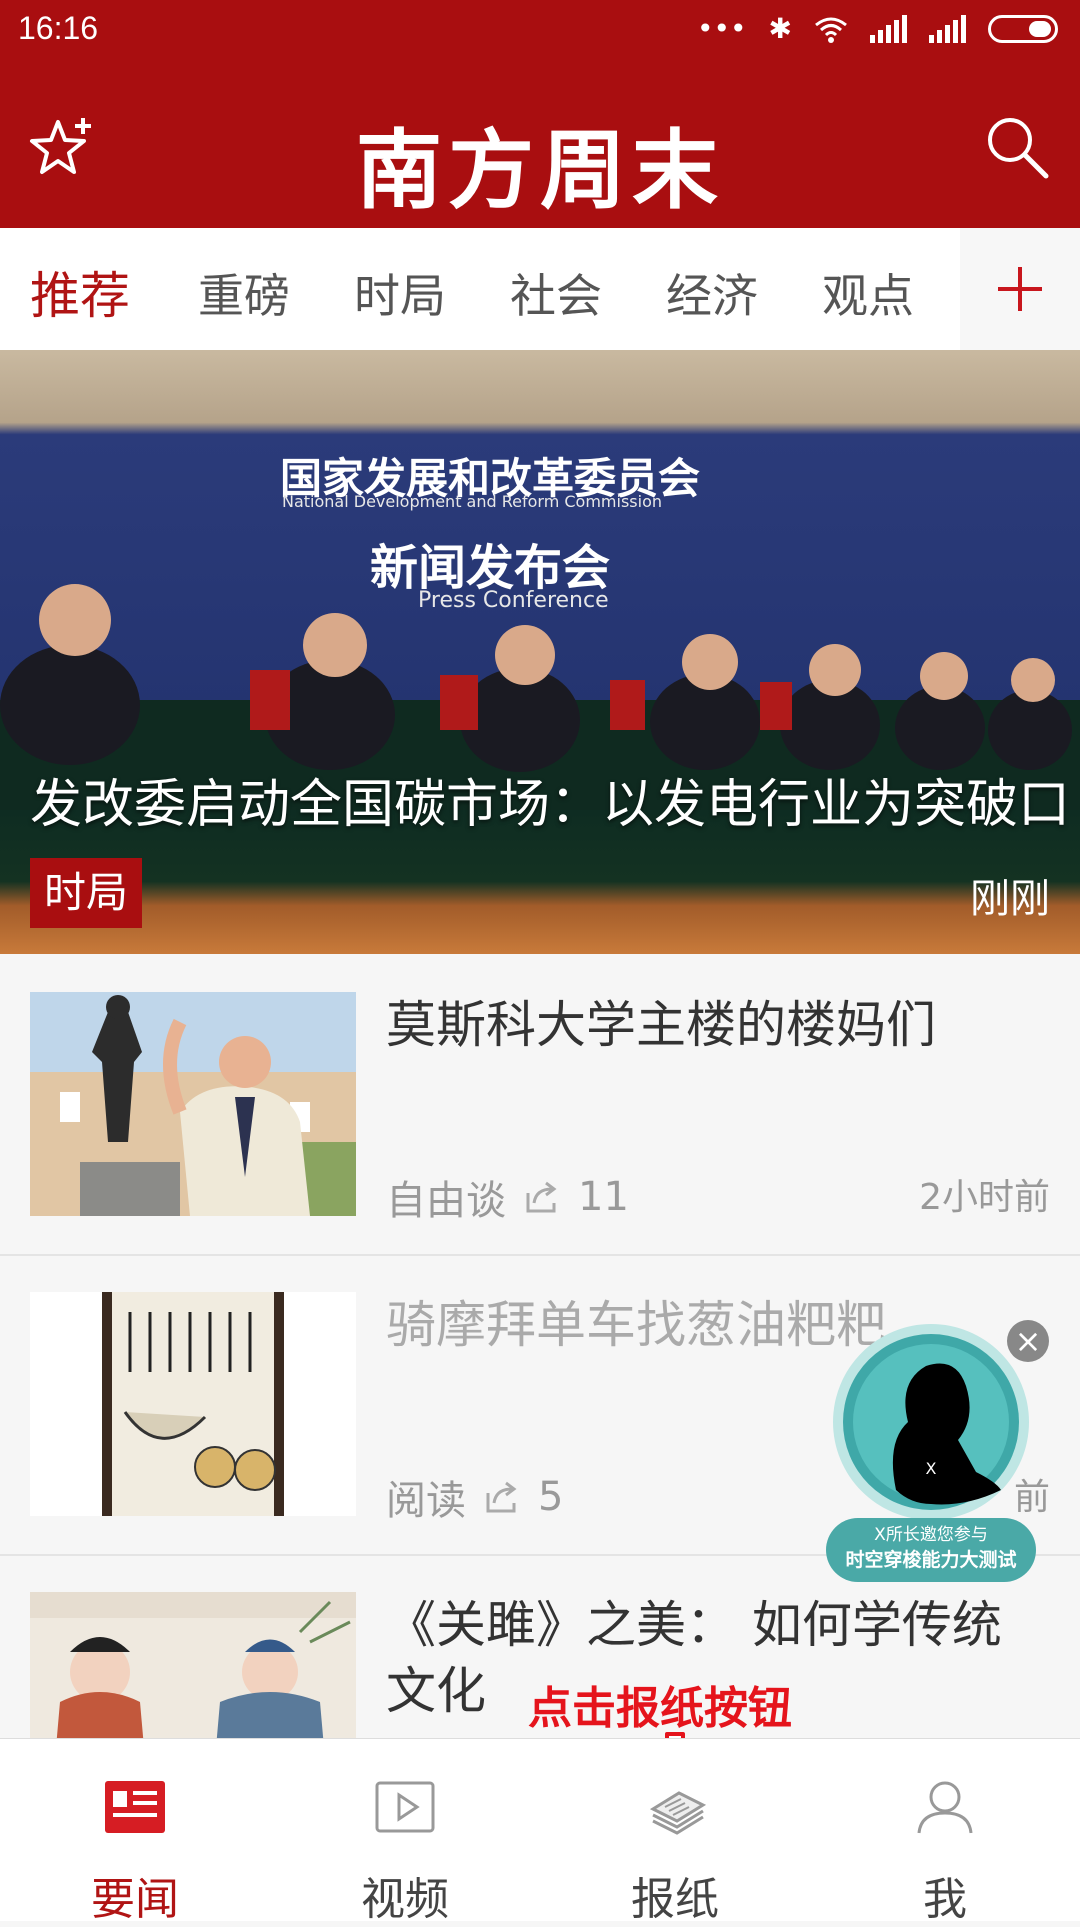 This screenshot has height=1927, width=1080. Describe the element at coordinates (135, 1807) in the screenshot. I see `newspaper-icon` at that location.